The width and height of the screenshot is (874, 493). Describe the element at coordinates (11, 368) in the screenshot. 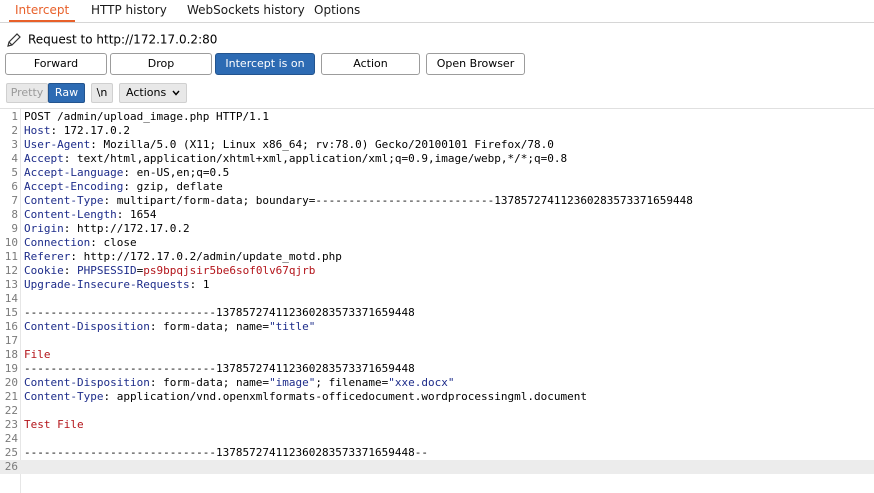

I see `line-number: 19` at that location.